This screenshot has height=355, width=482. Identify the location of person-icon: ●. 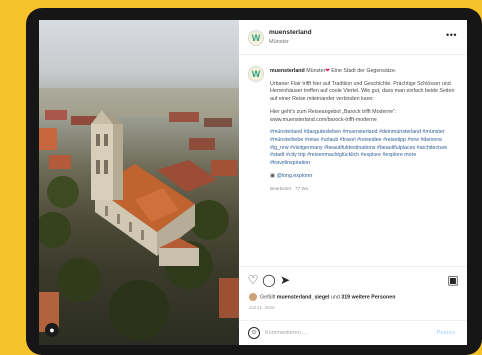
(52, 330).